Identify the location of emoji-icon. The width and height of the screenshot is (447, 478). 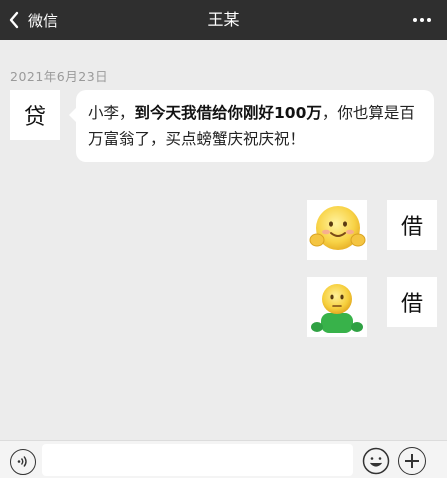
(376, 461).